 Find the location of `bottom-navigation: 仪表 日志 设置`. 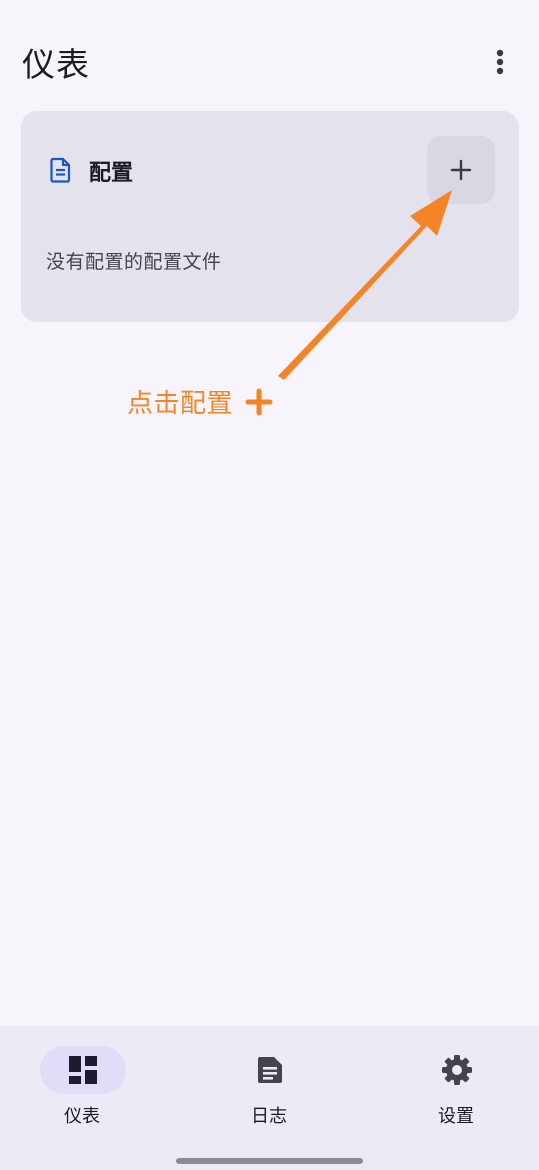

bottom-navigation: 仪表 日志 设置 is located at coordinates (269, 1098).